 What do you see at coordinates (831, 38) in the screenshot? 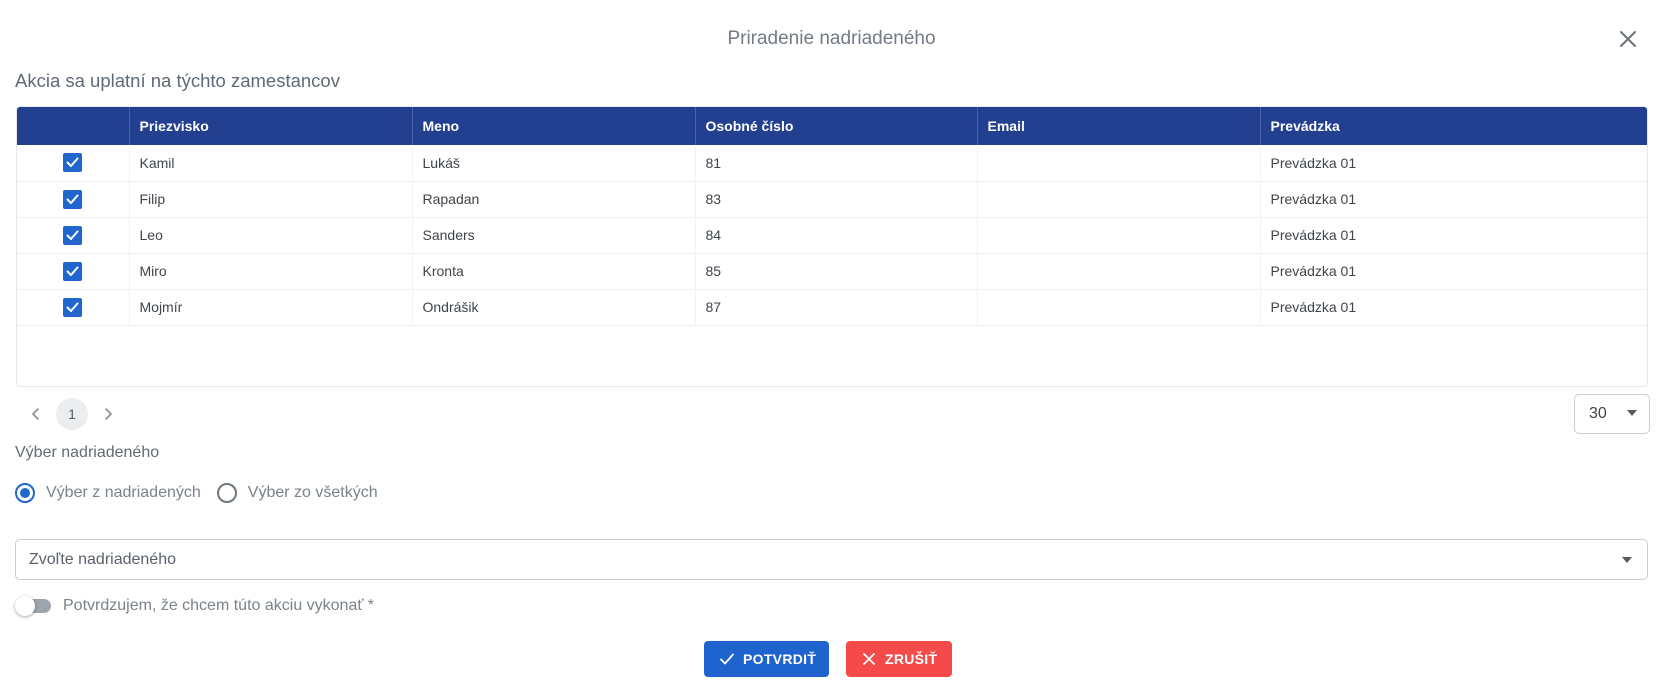
I see `dialog-title: Priradenie nadriadeného` at bounding box center [831, 38].